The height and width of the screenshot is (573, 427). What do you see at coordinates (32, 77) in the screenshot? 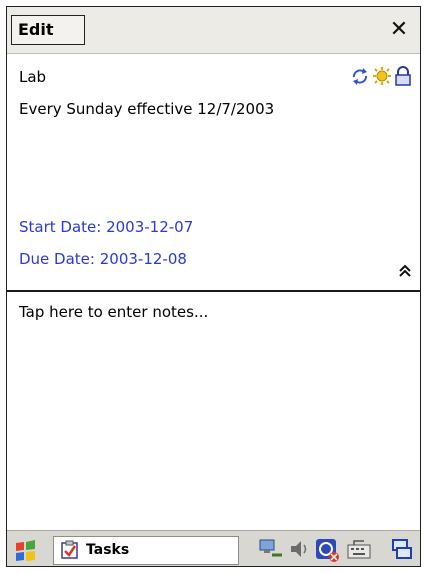
I see `task-name: Lab` at bounding box center [32, 77].